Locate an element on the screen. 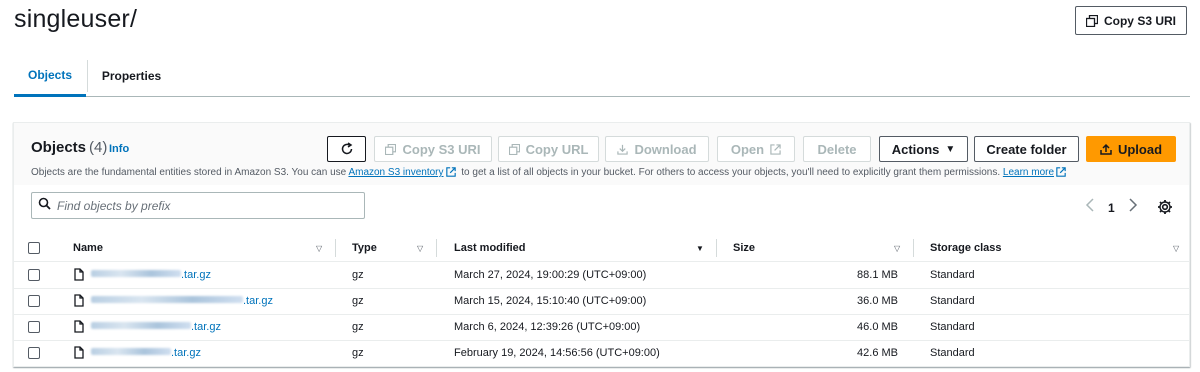 The image size is (1200, 372). inventory-link: Amazon S3 inventory is located at coordinates (395, 172).